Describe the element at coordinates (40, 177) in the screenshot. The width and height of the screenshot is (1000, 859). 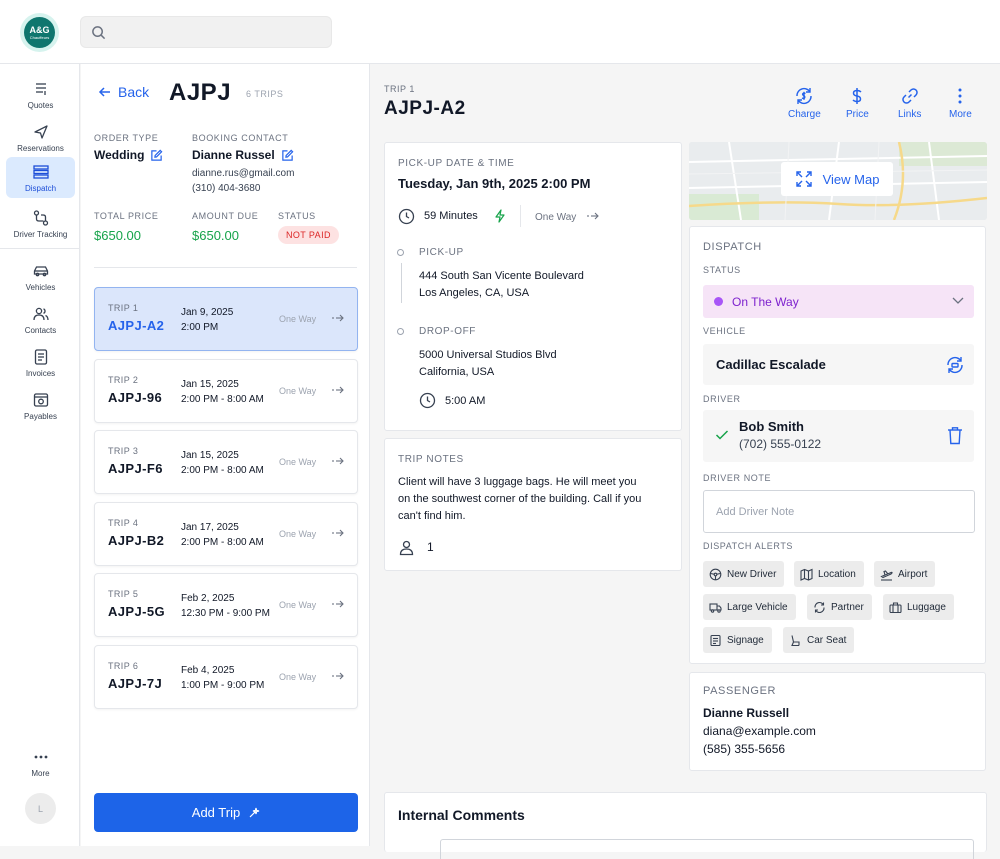
I see `nav-item-dispatch: Dispatch` at that location.